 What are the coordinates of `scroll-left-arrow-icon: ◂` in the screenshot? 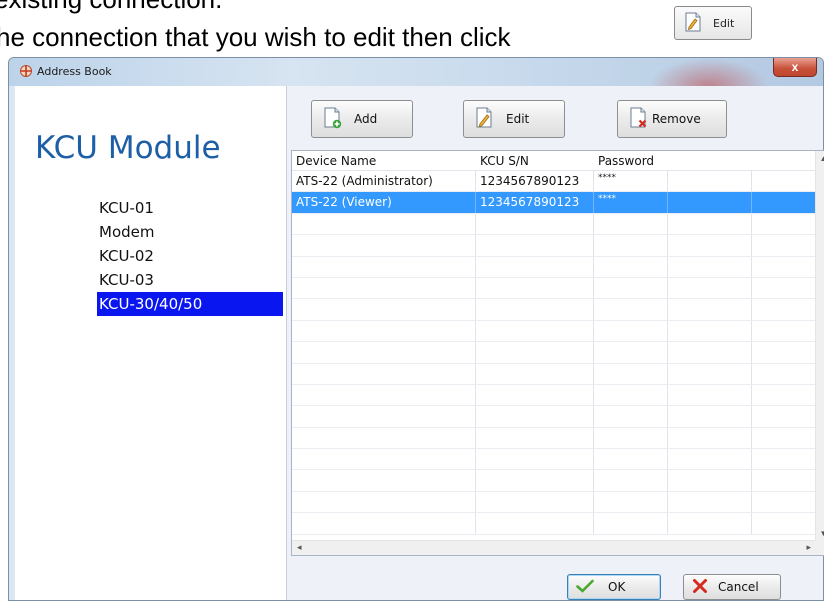 It's located at (299, 547).